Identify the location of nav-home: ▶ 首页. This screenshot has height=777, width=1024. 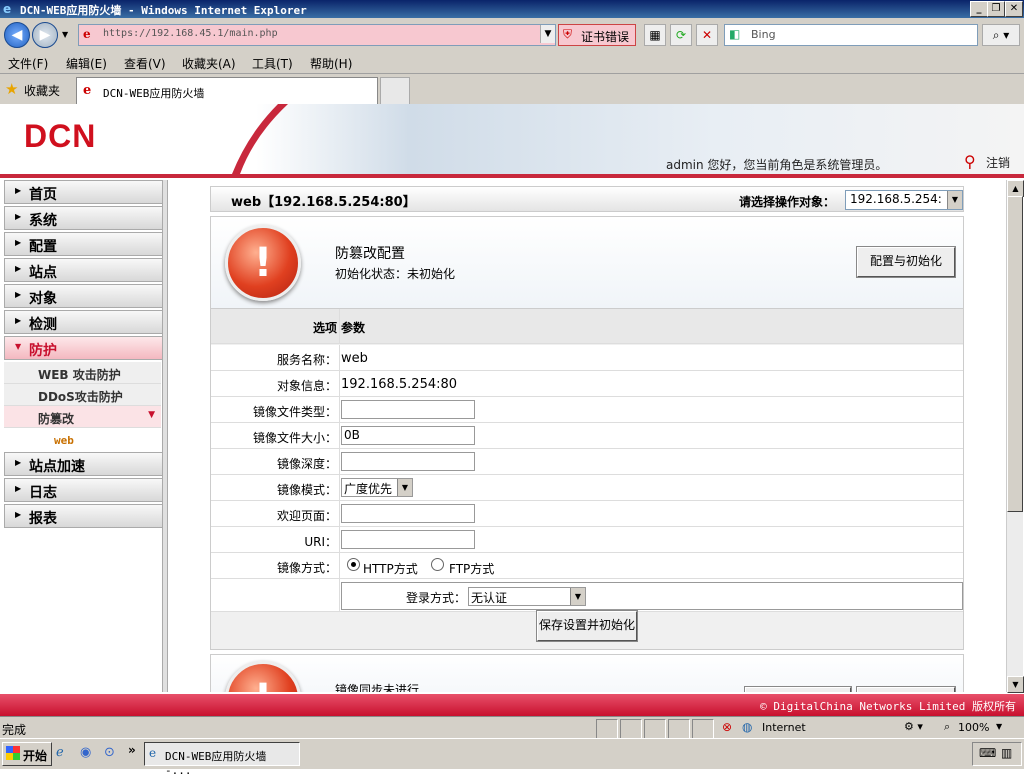
(83, 192).